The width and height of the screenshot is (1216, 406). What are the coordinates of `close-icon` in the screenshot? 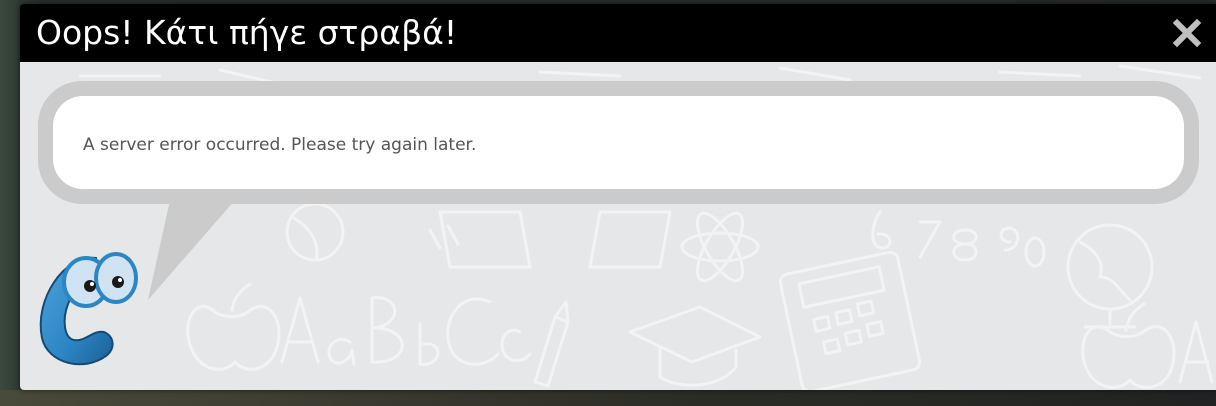 It's located at (1187, 33).